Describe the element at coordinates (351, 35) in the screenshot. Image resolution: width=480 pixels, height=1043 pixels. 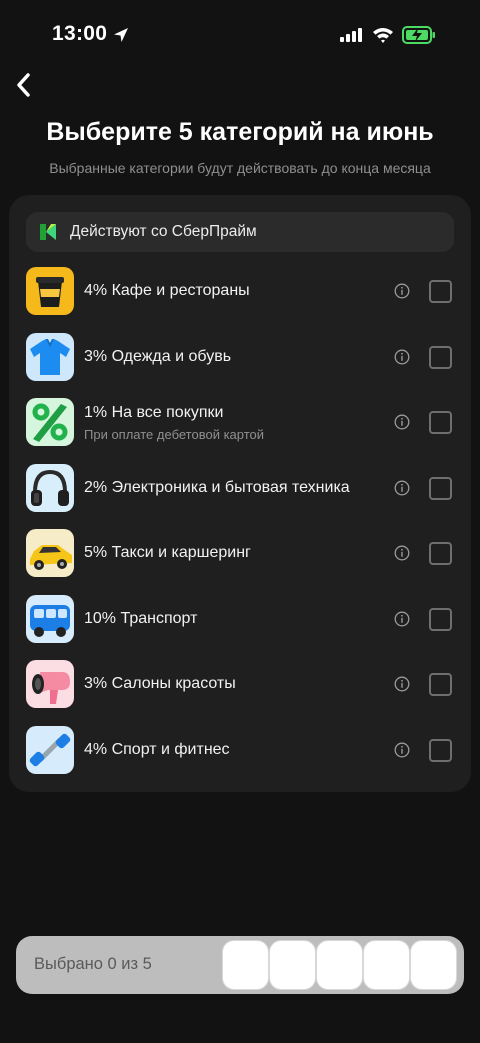
I see `cellular-signal-icon` at that location.